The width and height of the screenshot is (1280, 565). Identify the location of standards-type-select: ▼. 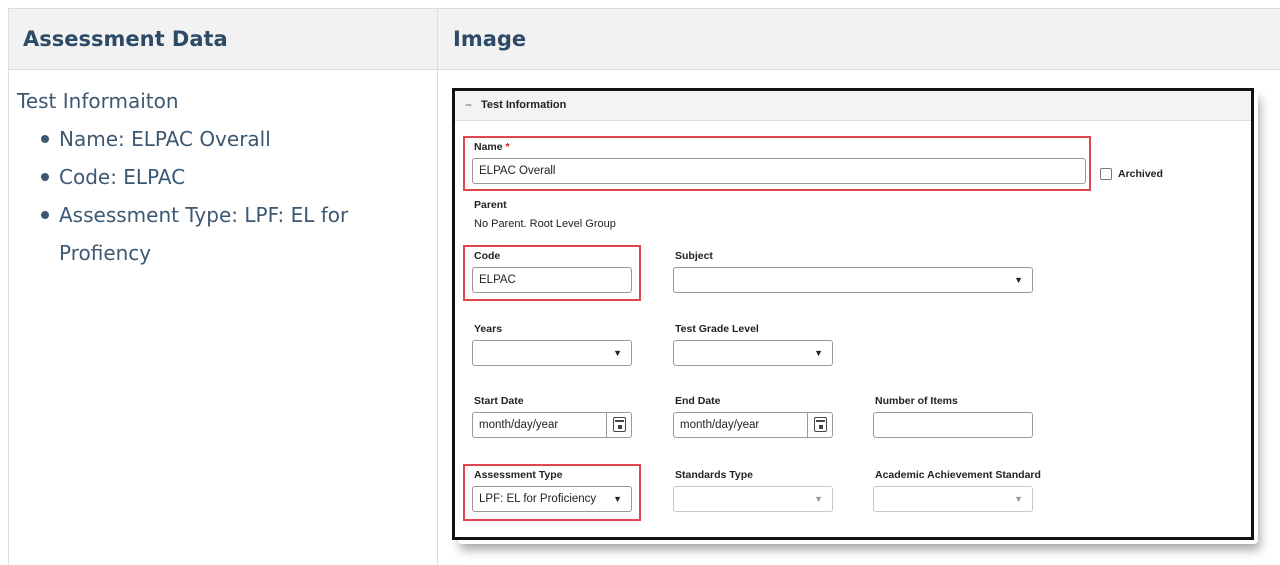
(753, 499).